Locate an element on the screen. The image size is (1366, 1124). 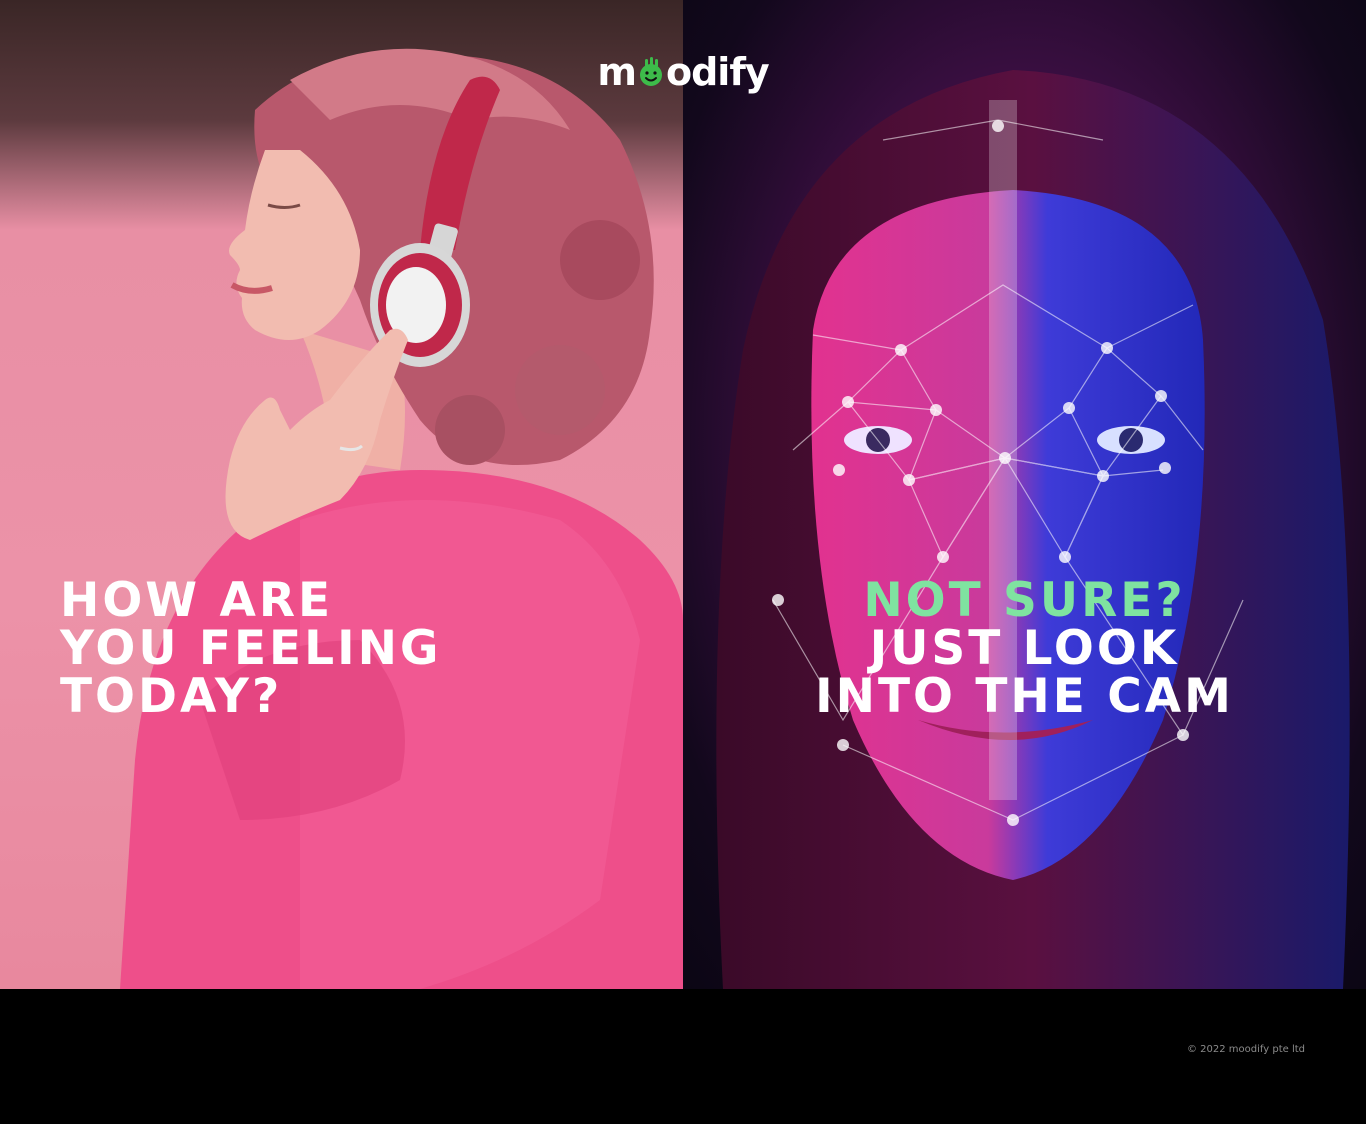
left-headline: HOW ARE YOU FEELING TODAY? is located at coordinates (251, 649).